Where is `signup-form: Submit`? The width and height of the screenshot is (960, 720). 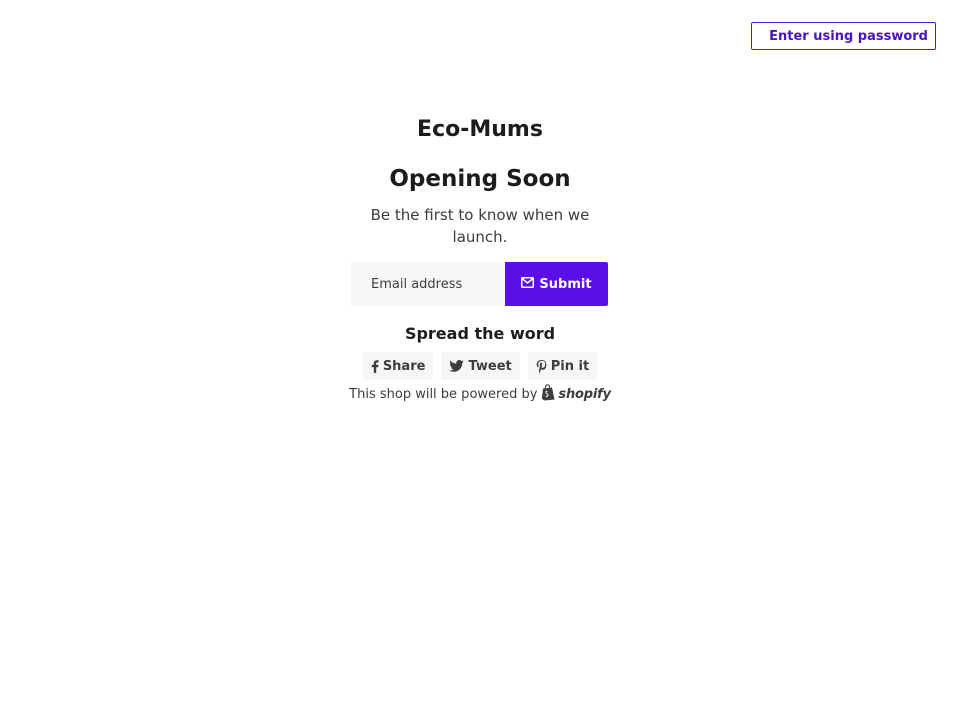
signup-form: Submit is located at coordinates (479, 284).